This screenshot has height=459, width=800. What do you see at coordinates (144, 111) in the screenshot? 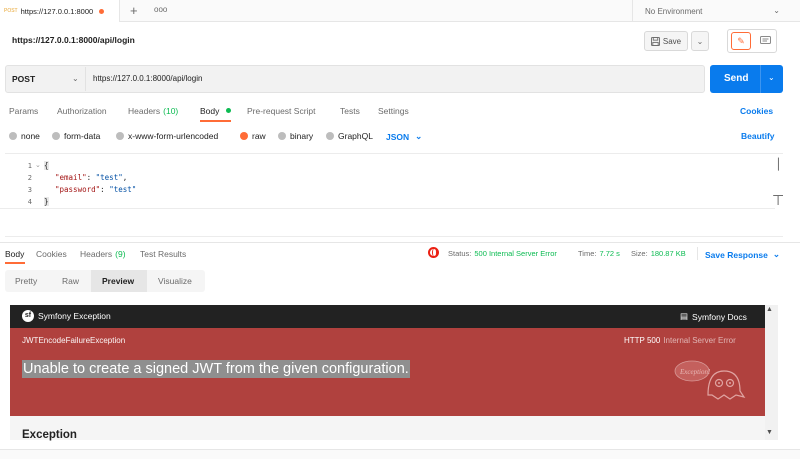
I see `tab-headers-label: Headers` at bounding box center [144, 111].